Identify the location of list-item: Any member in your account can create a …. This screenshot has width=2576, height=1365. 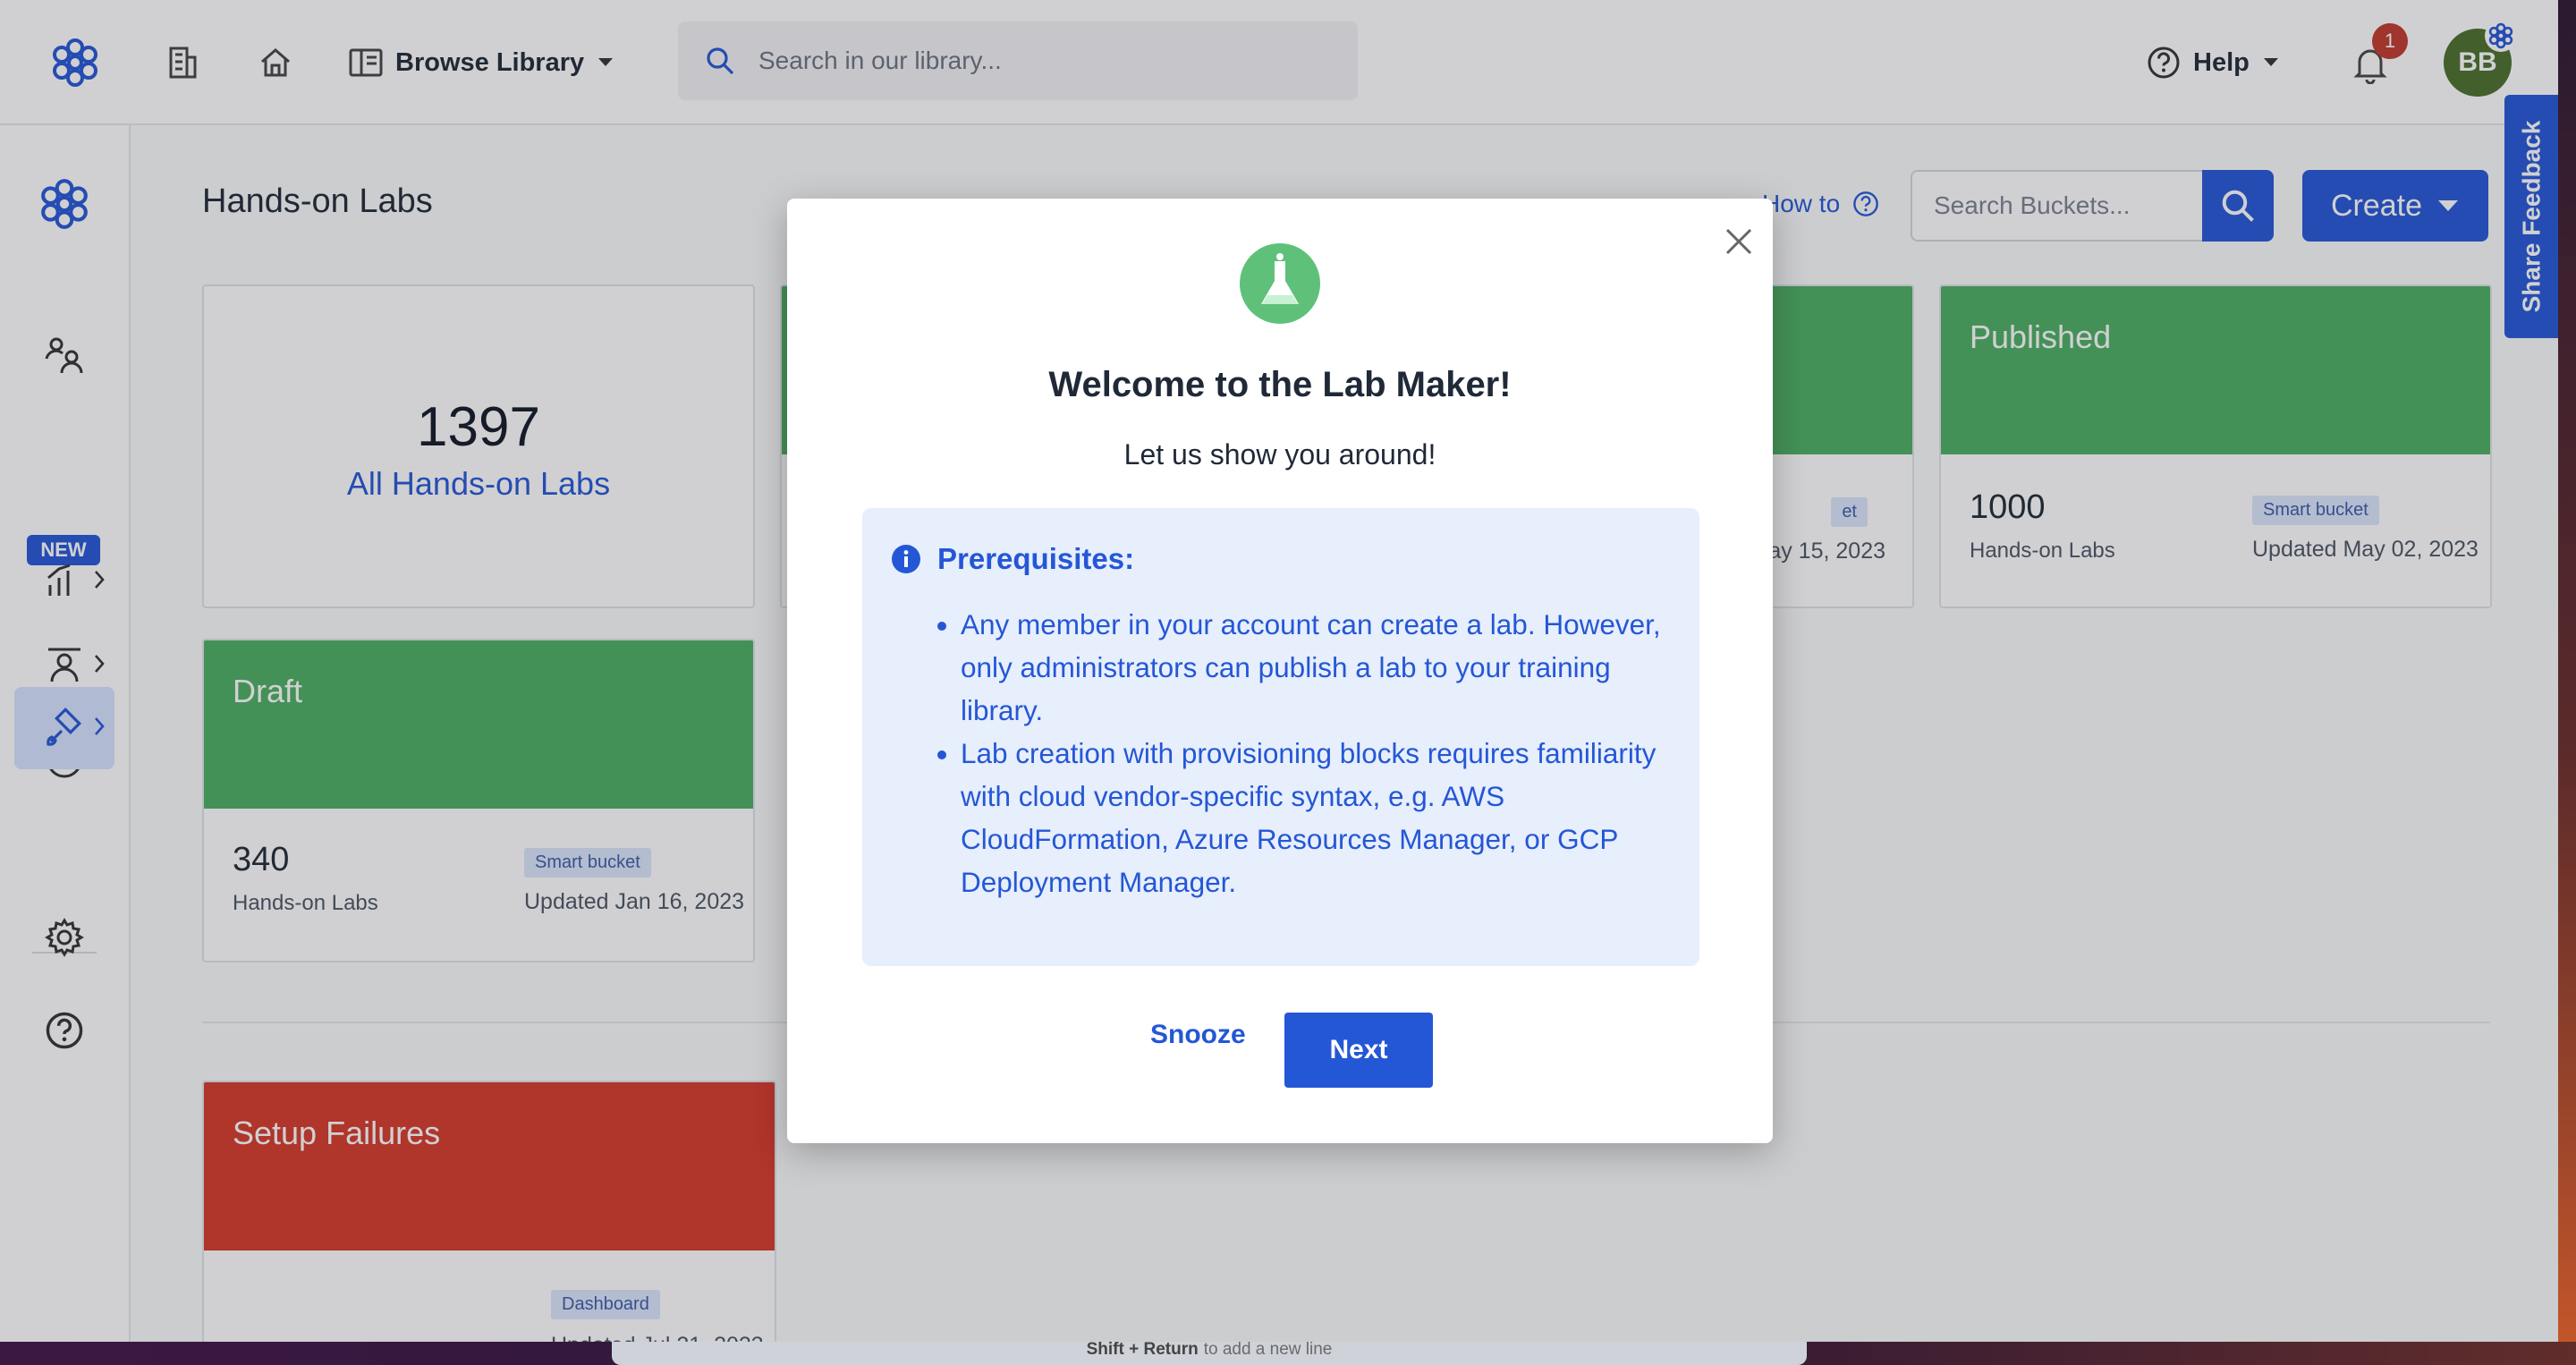
(1317, 667).